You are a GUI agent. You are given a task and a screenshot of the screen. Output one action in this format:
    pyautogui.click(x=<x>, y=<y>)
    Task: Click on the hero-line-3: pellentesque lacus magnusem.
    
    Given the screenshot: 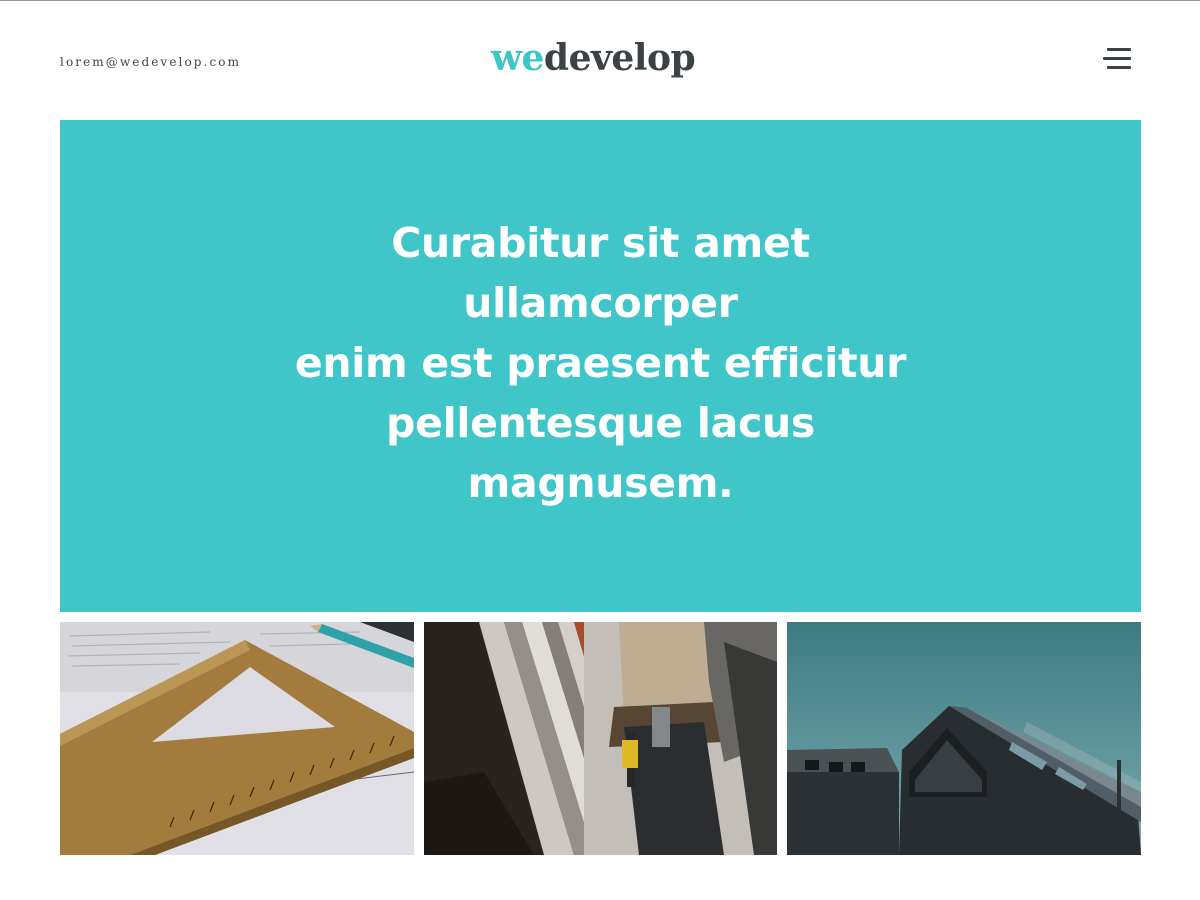 What is the action you would take?
    pyautogui.click(x=600, y=453)
    